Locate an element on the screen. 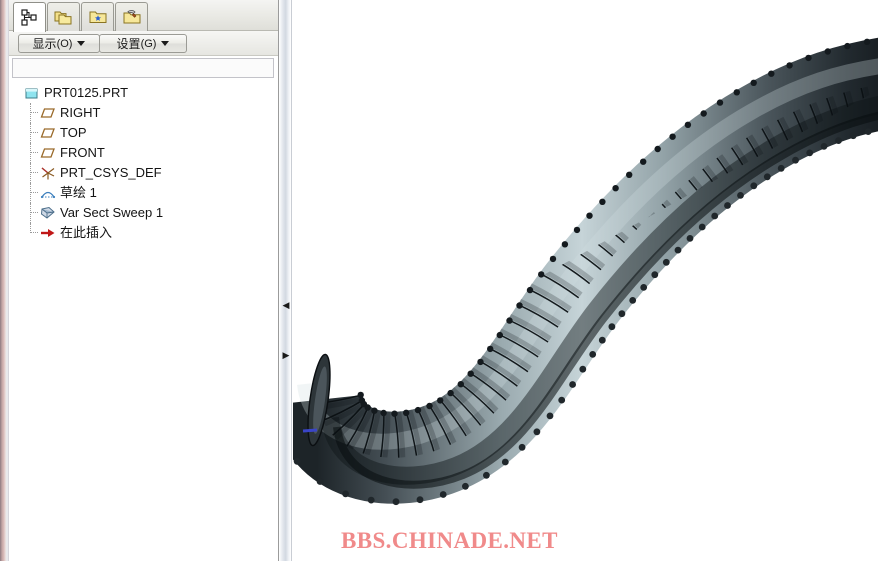 The image size is (878, 561). tree-row-front: FRONT is located at coordinates (143, 153).